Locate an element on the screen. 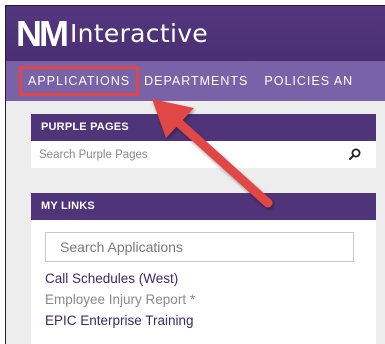 The image size is (385, 344). logo-mark: NM is located at coordinates (42, 33).